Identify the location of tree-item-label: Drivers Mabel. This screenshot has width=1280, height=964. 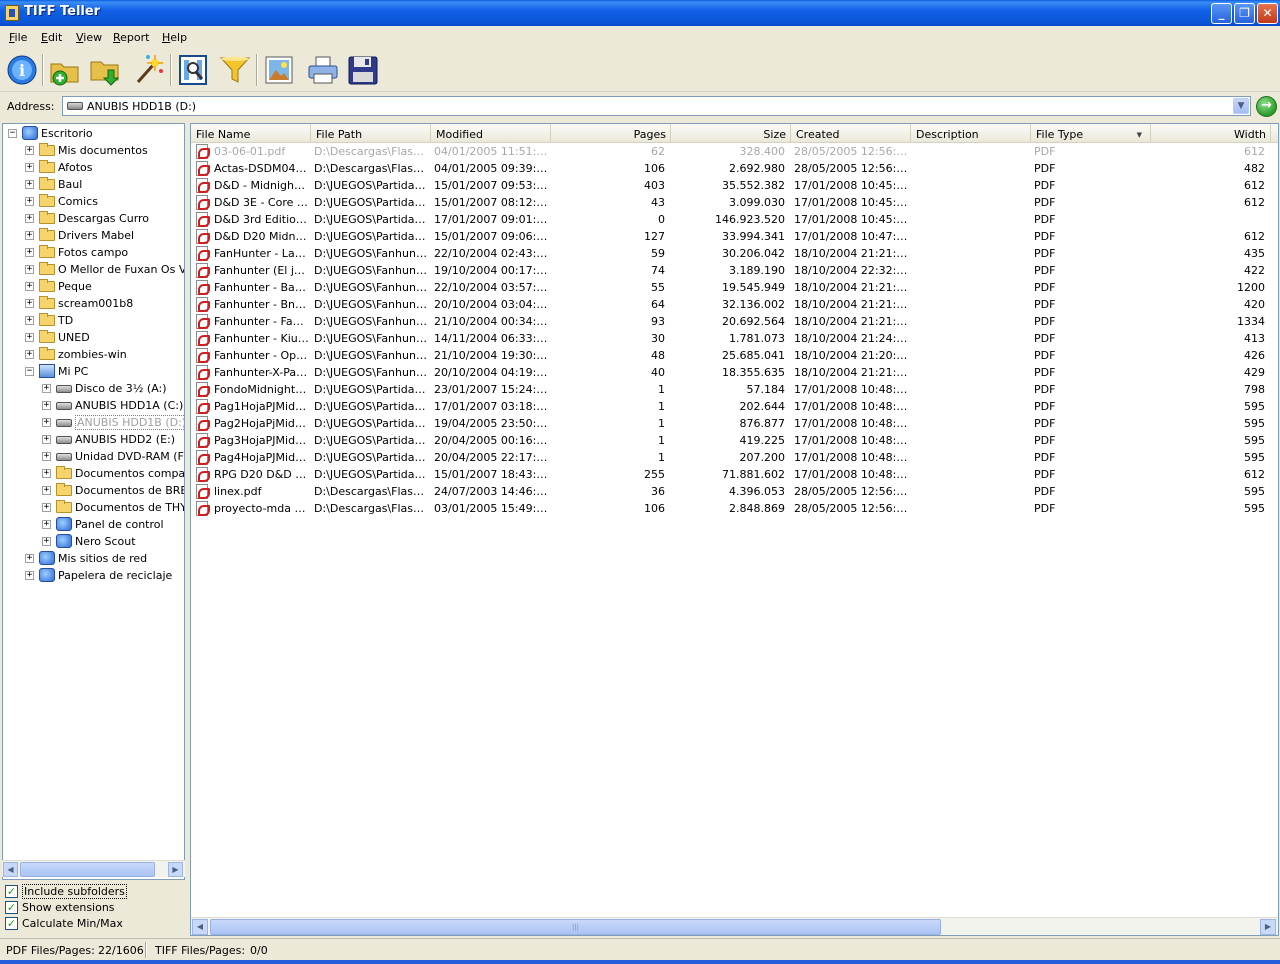
(96, 235).